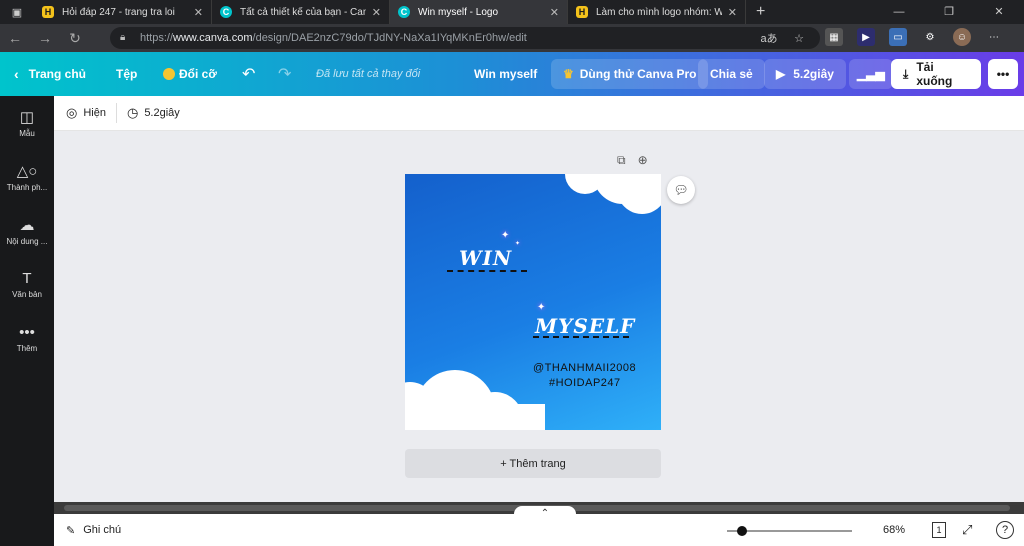 This screenshot has height=546, width=1024. I want to click on design-title: Win myself, so click(505, 74).